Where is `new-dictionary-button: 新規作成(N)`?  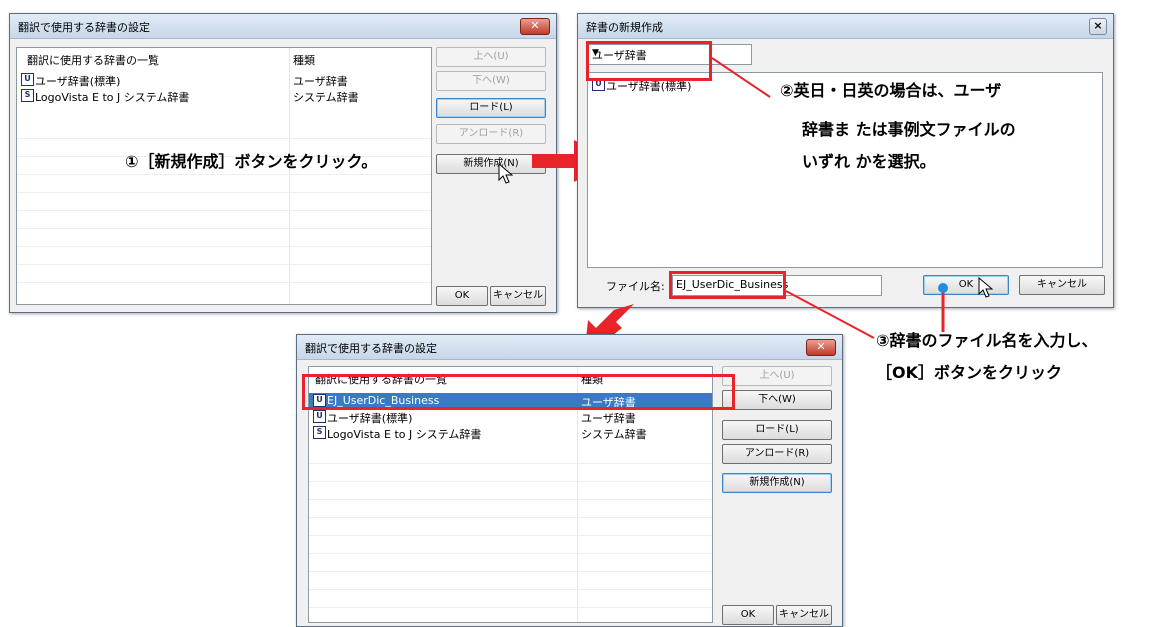 new-dictionary-button: 新規作成(N) is located at coordinates (777, 483).